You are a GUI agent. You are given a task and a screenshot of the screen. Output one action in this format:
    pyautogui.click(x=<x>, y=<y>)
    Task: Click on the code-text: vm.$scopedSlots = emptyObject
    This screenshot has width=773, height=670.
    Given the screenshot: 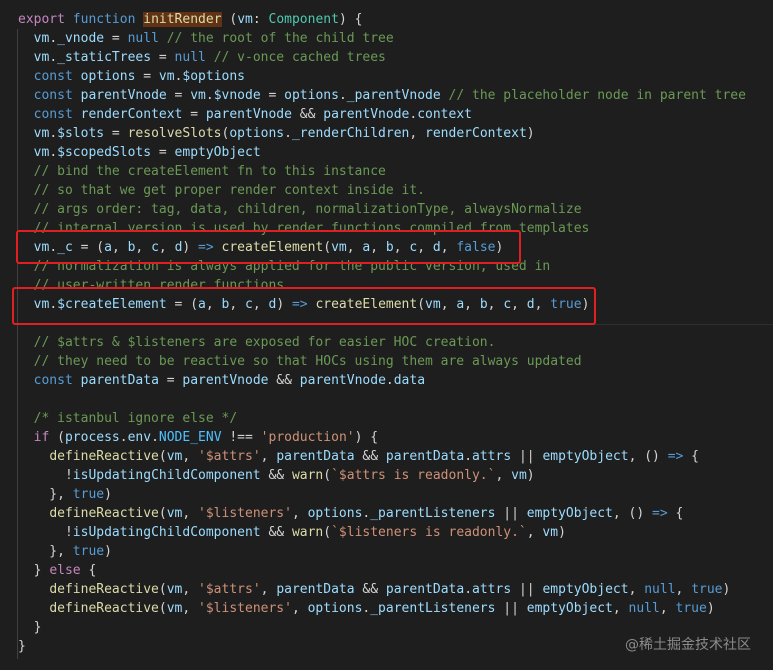 What is the action you would take?
    pyautogui.click(x=147, y=152)
    